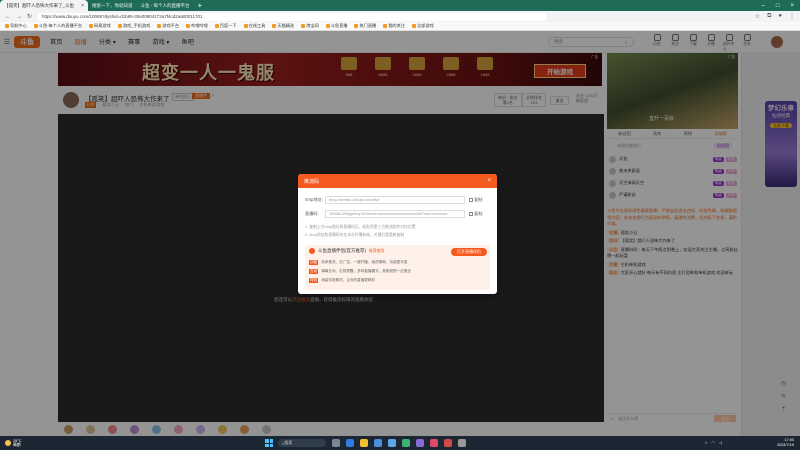 The height and width of the screenshot is (450, 800). I want to click on bookmark-item: 淘宝网, so click(310, 26).